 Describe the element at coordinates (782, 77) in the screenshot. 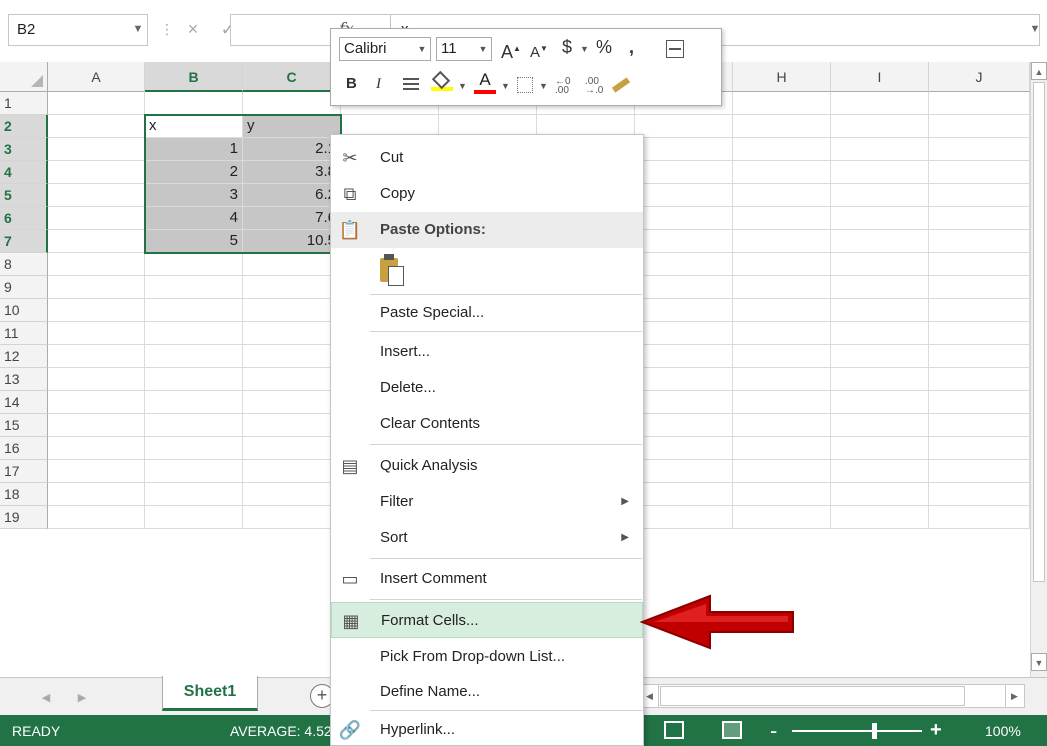

I see `column-header-h: H` at that location.